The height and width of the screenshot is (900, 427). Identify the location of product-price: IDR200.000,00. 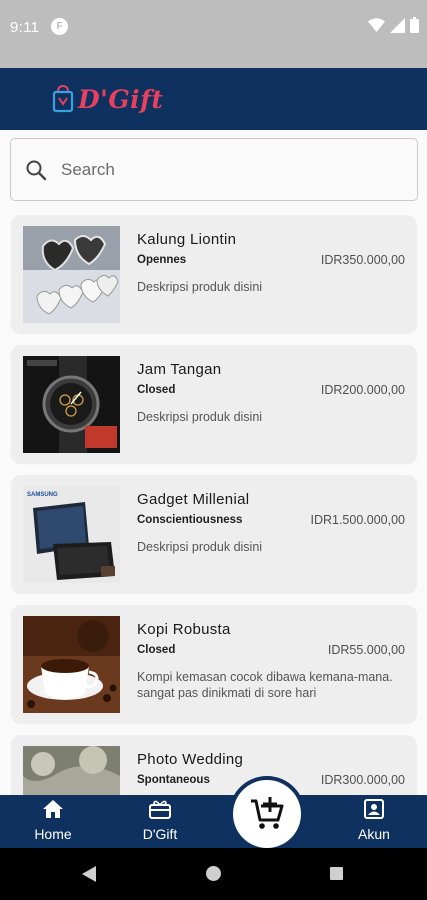
(362, 390).